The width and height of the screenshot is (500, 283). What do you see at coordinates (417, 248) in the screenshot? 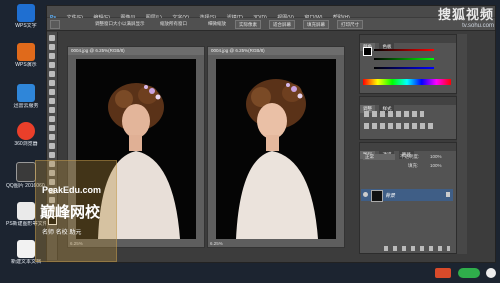
I see `layer-actions-bar` at bounding box center [417, 248].